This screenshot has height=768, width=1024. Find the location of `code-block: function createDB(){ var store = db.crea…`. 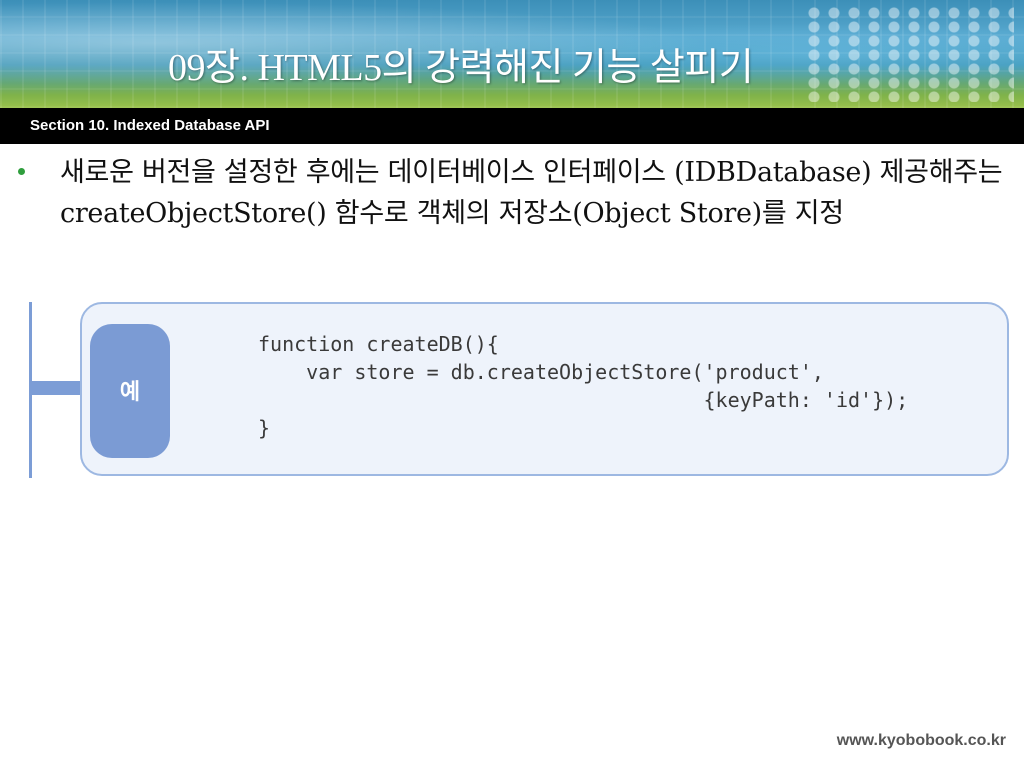

code-block: function createDB(){ var store = db.crea… is located at coordinates (583, 386).